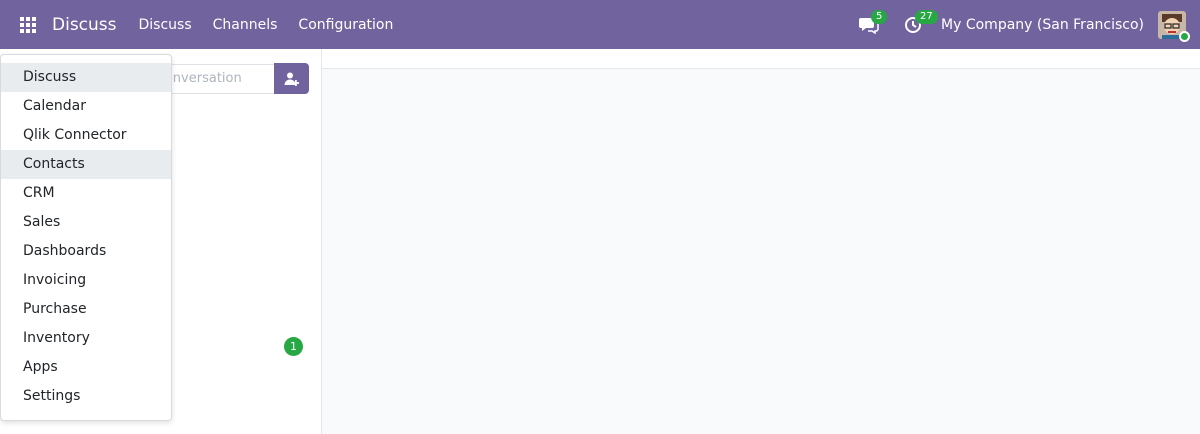  Describe the element at coordinates (1184, 36) in the screenshot. I see `online-status-dot` at that location.